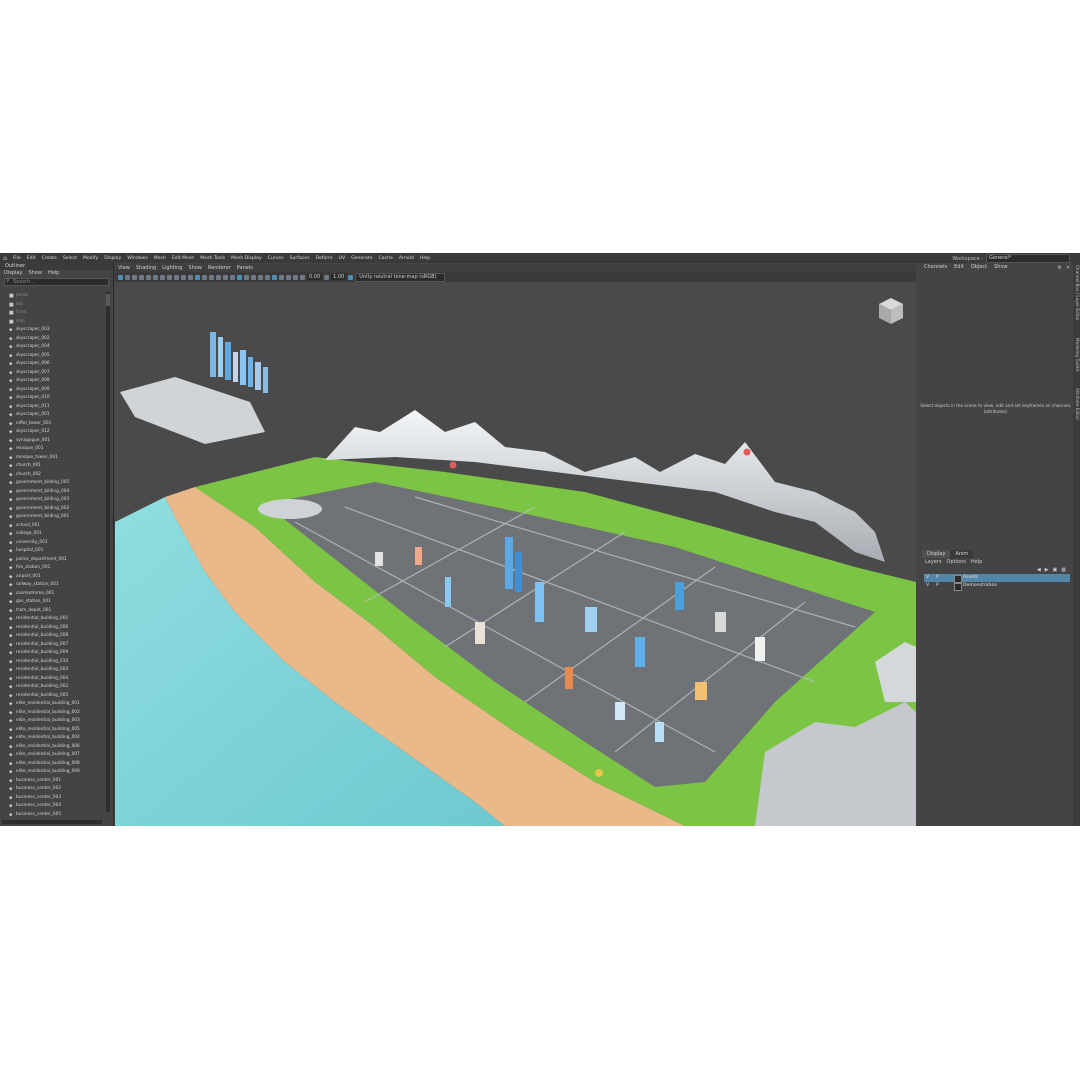 The image size is (1080, 1080). What do you see at coordinates (52, 500) in the screenshot?
I see `outliner-item: ⬥ government_bilding_003` at bounding box center [52, 500].